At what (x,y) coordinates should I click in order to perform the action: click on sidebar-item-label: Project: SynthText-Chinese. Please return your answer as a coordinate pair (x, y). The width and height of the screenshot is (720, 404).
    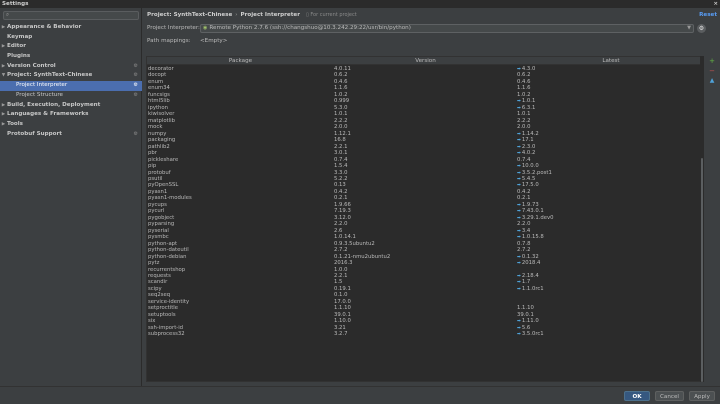
    Looking at the image, I should click on (50, 75).